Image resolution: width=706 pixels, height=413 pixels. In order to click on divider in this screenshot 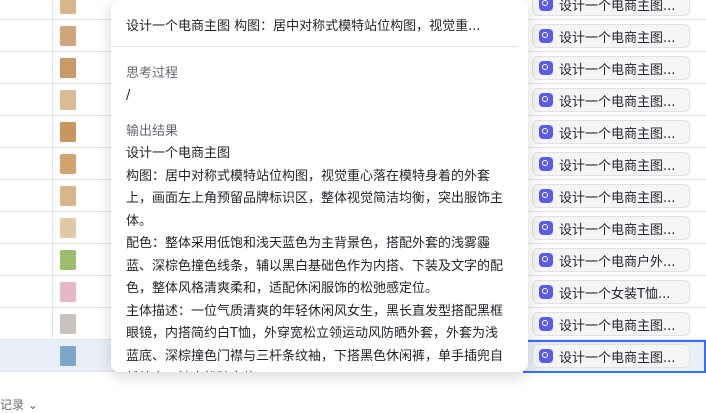, I will do `click(314, 46)`.